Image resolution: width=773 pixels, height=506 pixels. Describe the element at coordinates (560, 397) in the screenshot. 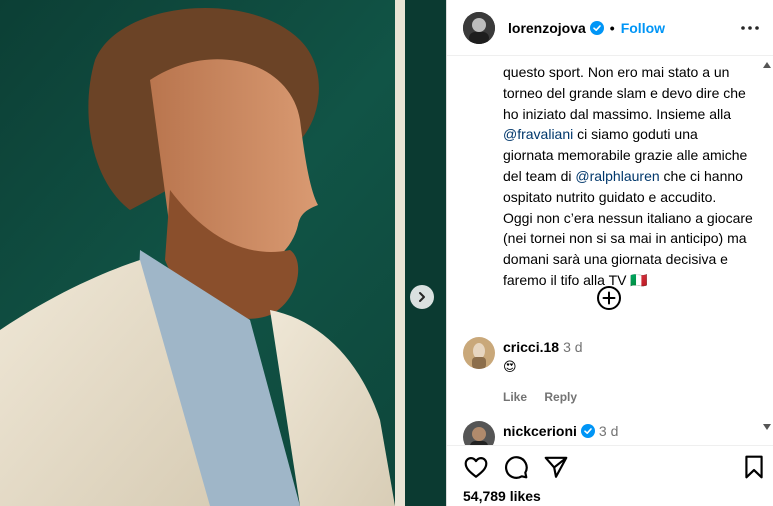

I see `comment-reply-button: Reply` at that location.